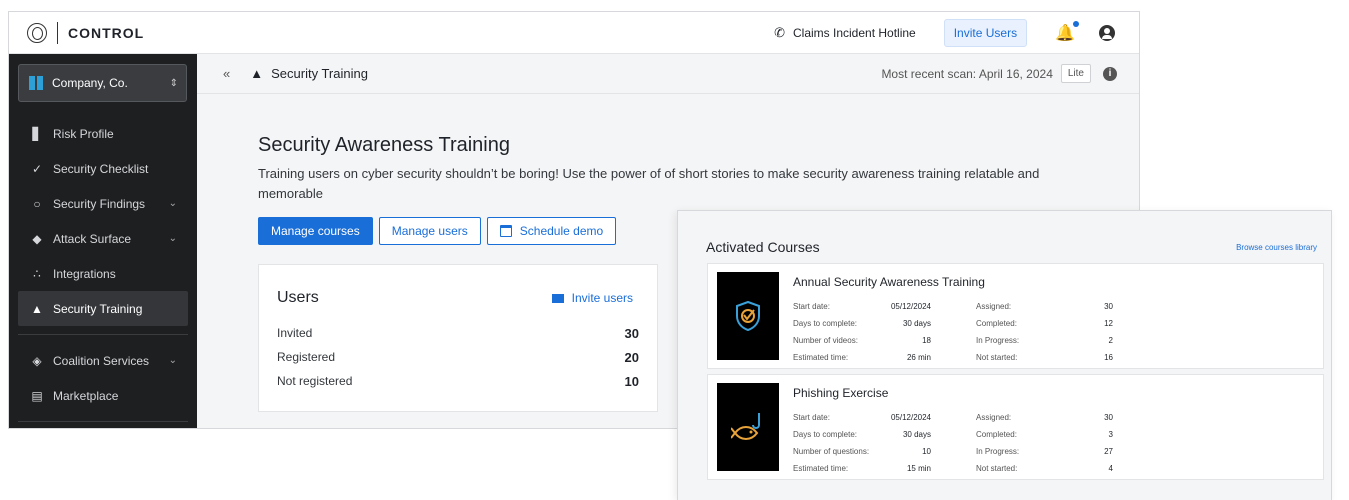 This screenshot has height=500, width=1349. I want to click on company-logo-icon, so click(36, 83).